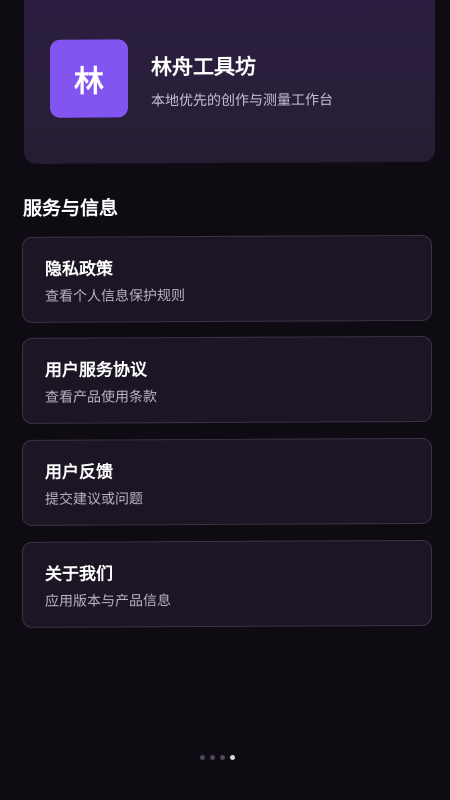 This screenshot has width=450, height=800. I want to click on app-logo-icon: 林, so click(89, 78).